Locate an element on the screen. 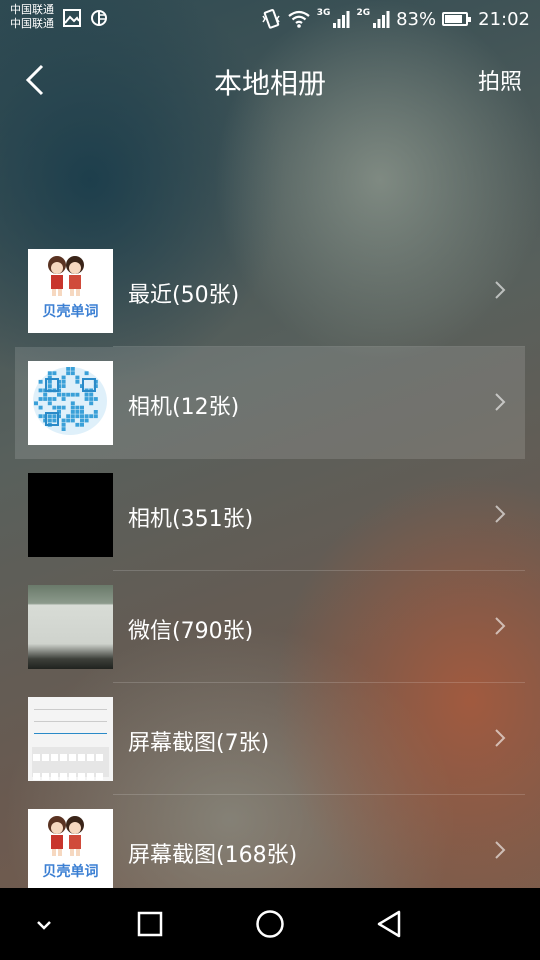 This screenshot has width=540, height=960. carrier-1: 中国联通 is located at coordinates (32, 9).